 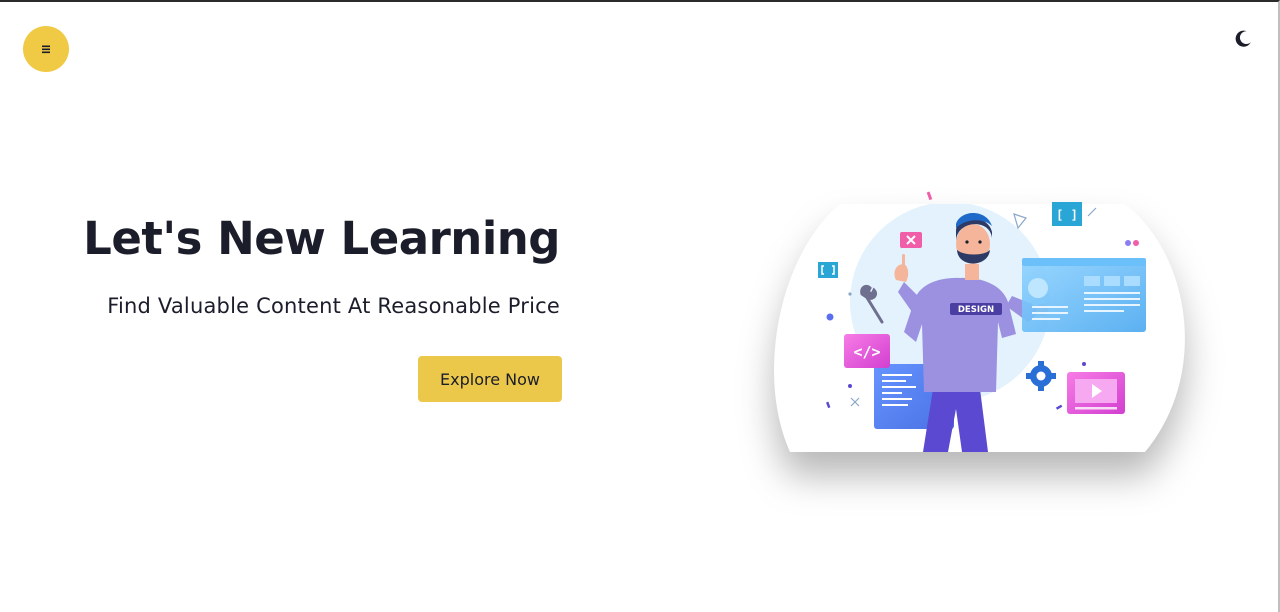 I want to click on hero-title: Let's New Learning, so click(x=321, y=238).